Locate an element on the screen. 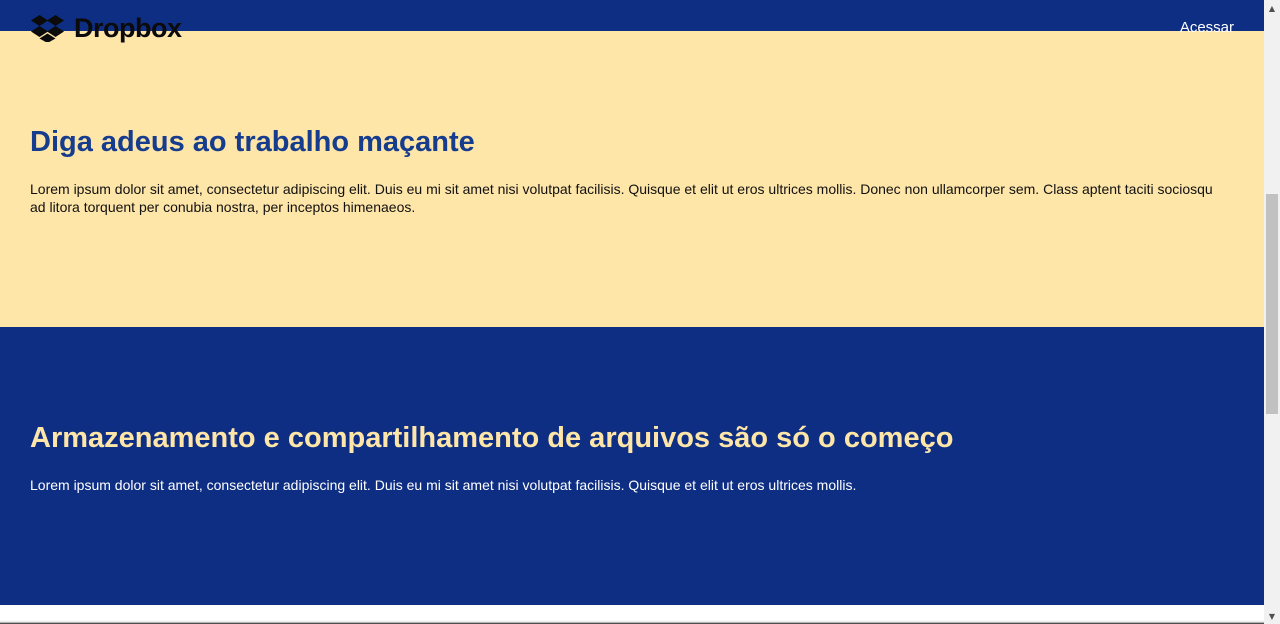 This screenshot has width=1280, height=624. dropbox-logo-icon is located at coordinates (47, 28).